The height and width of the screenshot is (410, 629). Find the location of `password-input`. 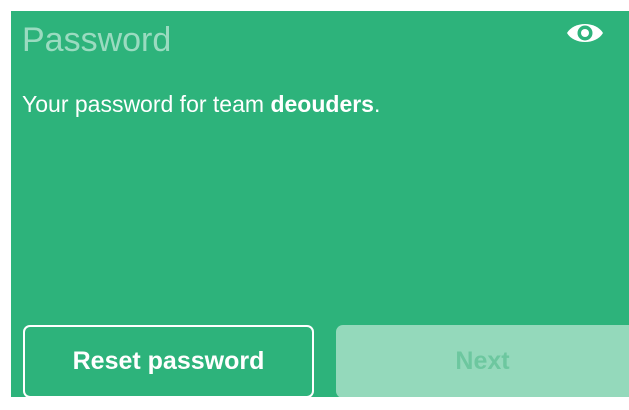

password-input is located at coordinates (320, 40).